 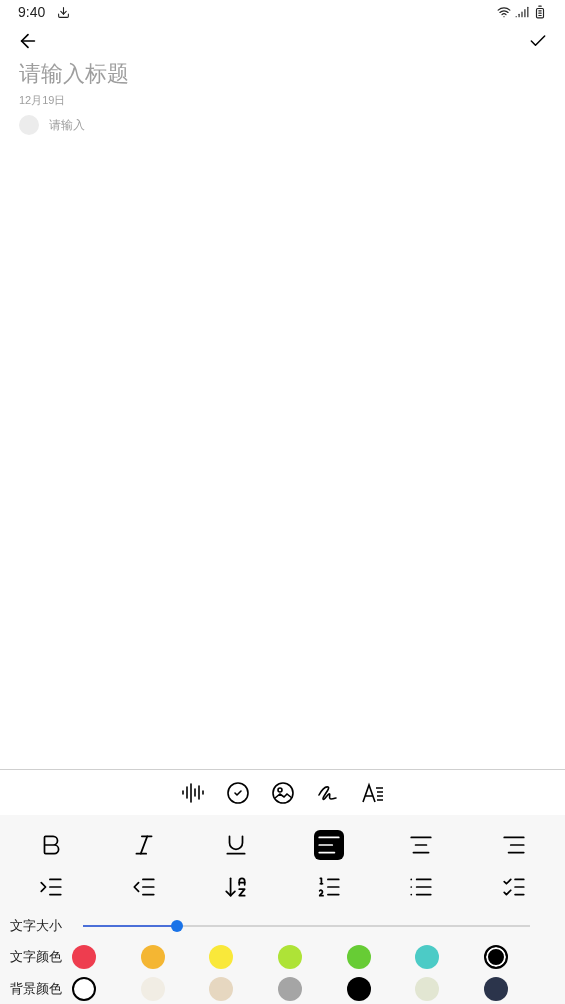 What do you see at coordinates (282, 73) in the screenshot?
I see `title-field: 请输入标题` at bounding box center [282, 73].